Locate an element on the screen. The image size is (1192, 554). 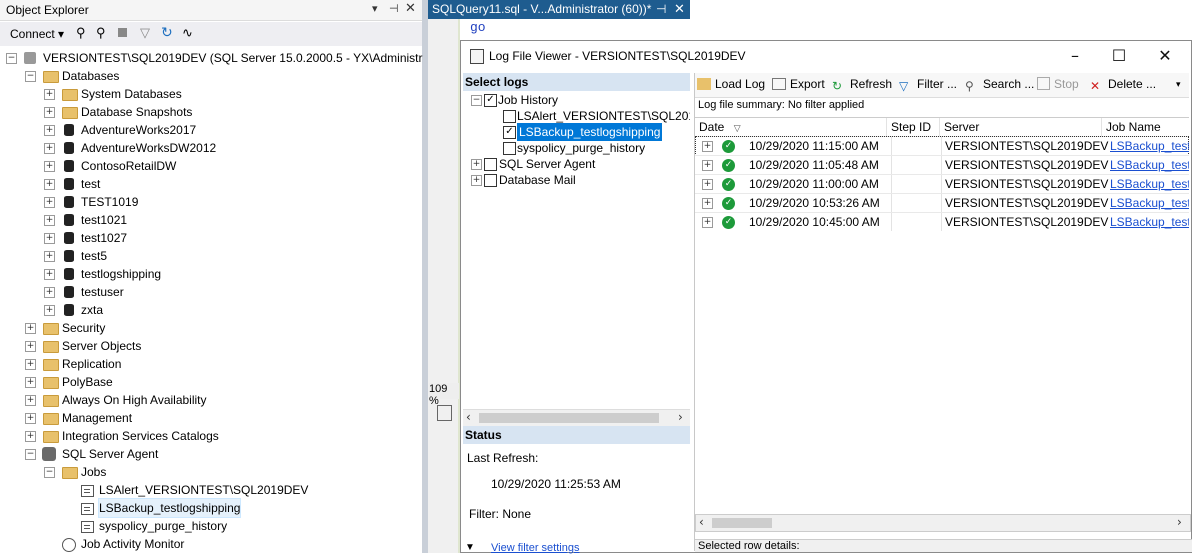
stop-icon is located at coordinates (122, 32).